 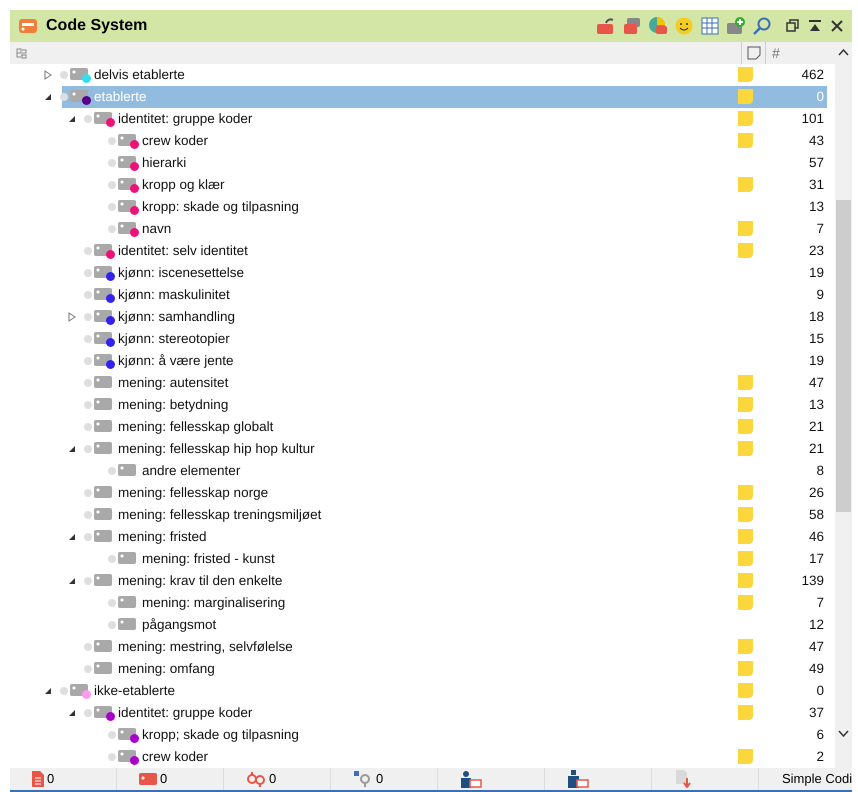 What do you see at coordinates (816, 625) in the screenshot?
I see `count-value: 12` at bounding box center [816, 625].